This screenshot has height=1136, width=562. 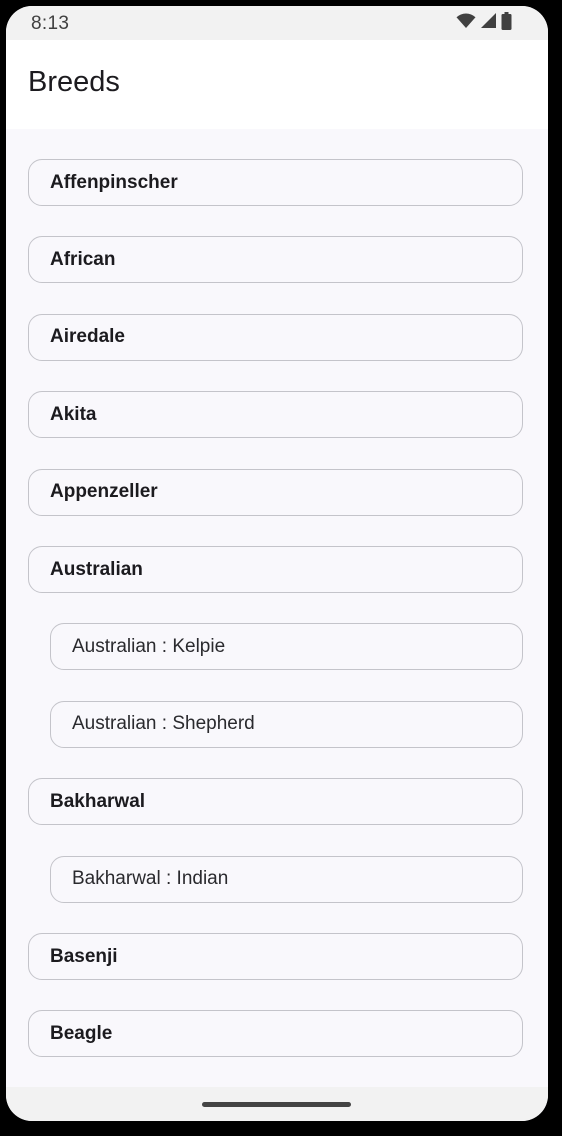 I want to click on status-time: 8:13, so click(x=50, y=23).